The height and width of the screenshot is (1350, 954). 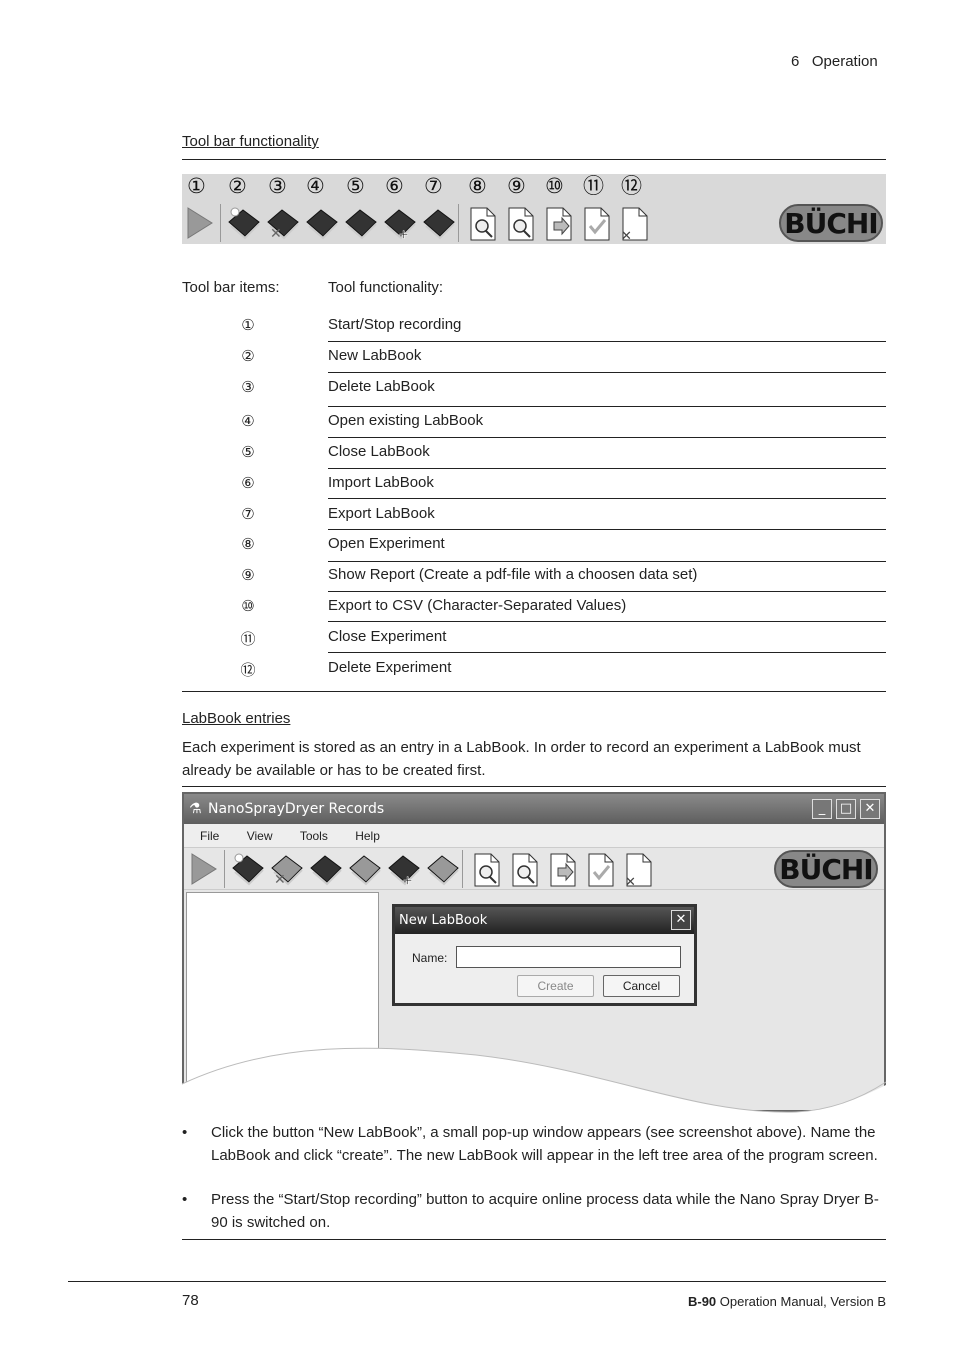 What do you see at coordinates (870, 809) in the screenshot?
I see `close-button: ✕` at bounding box center [870, 809].